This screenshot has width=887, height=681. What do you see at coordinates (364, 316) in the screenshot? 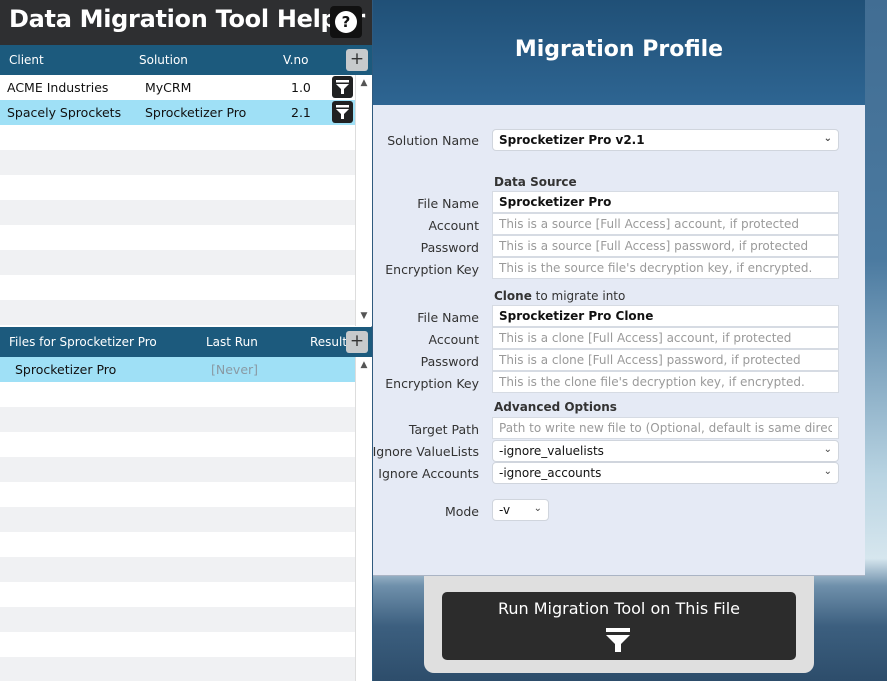
I see `scroll-down-icon: ▼` at bounding box center [364, 316].